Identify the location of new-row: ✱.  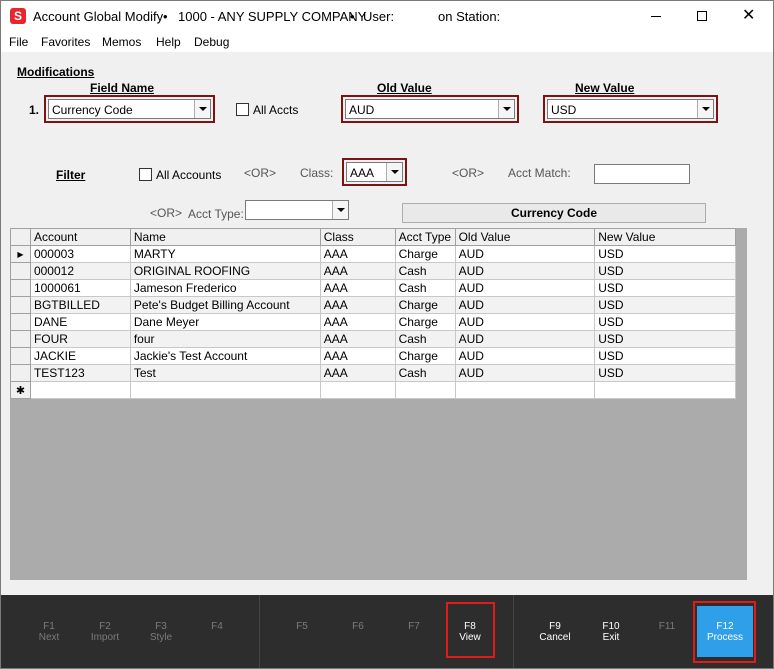
(373, 390).